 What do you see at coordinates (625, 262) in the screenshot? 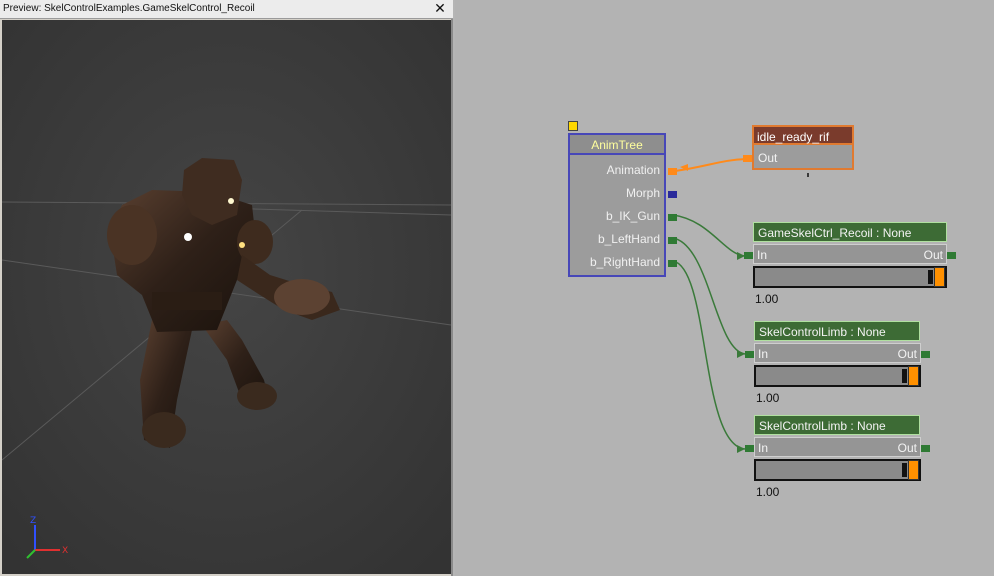
I see `pin-b-right-hand: b_RightHand` at bounding box center [625, 262].